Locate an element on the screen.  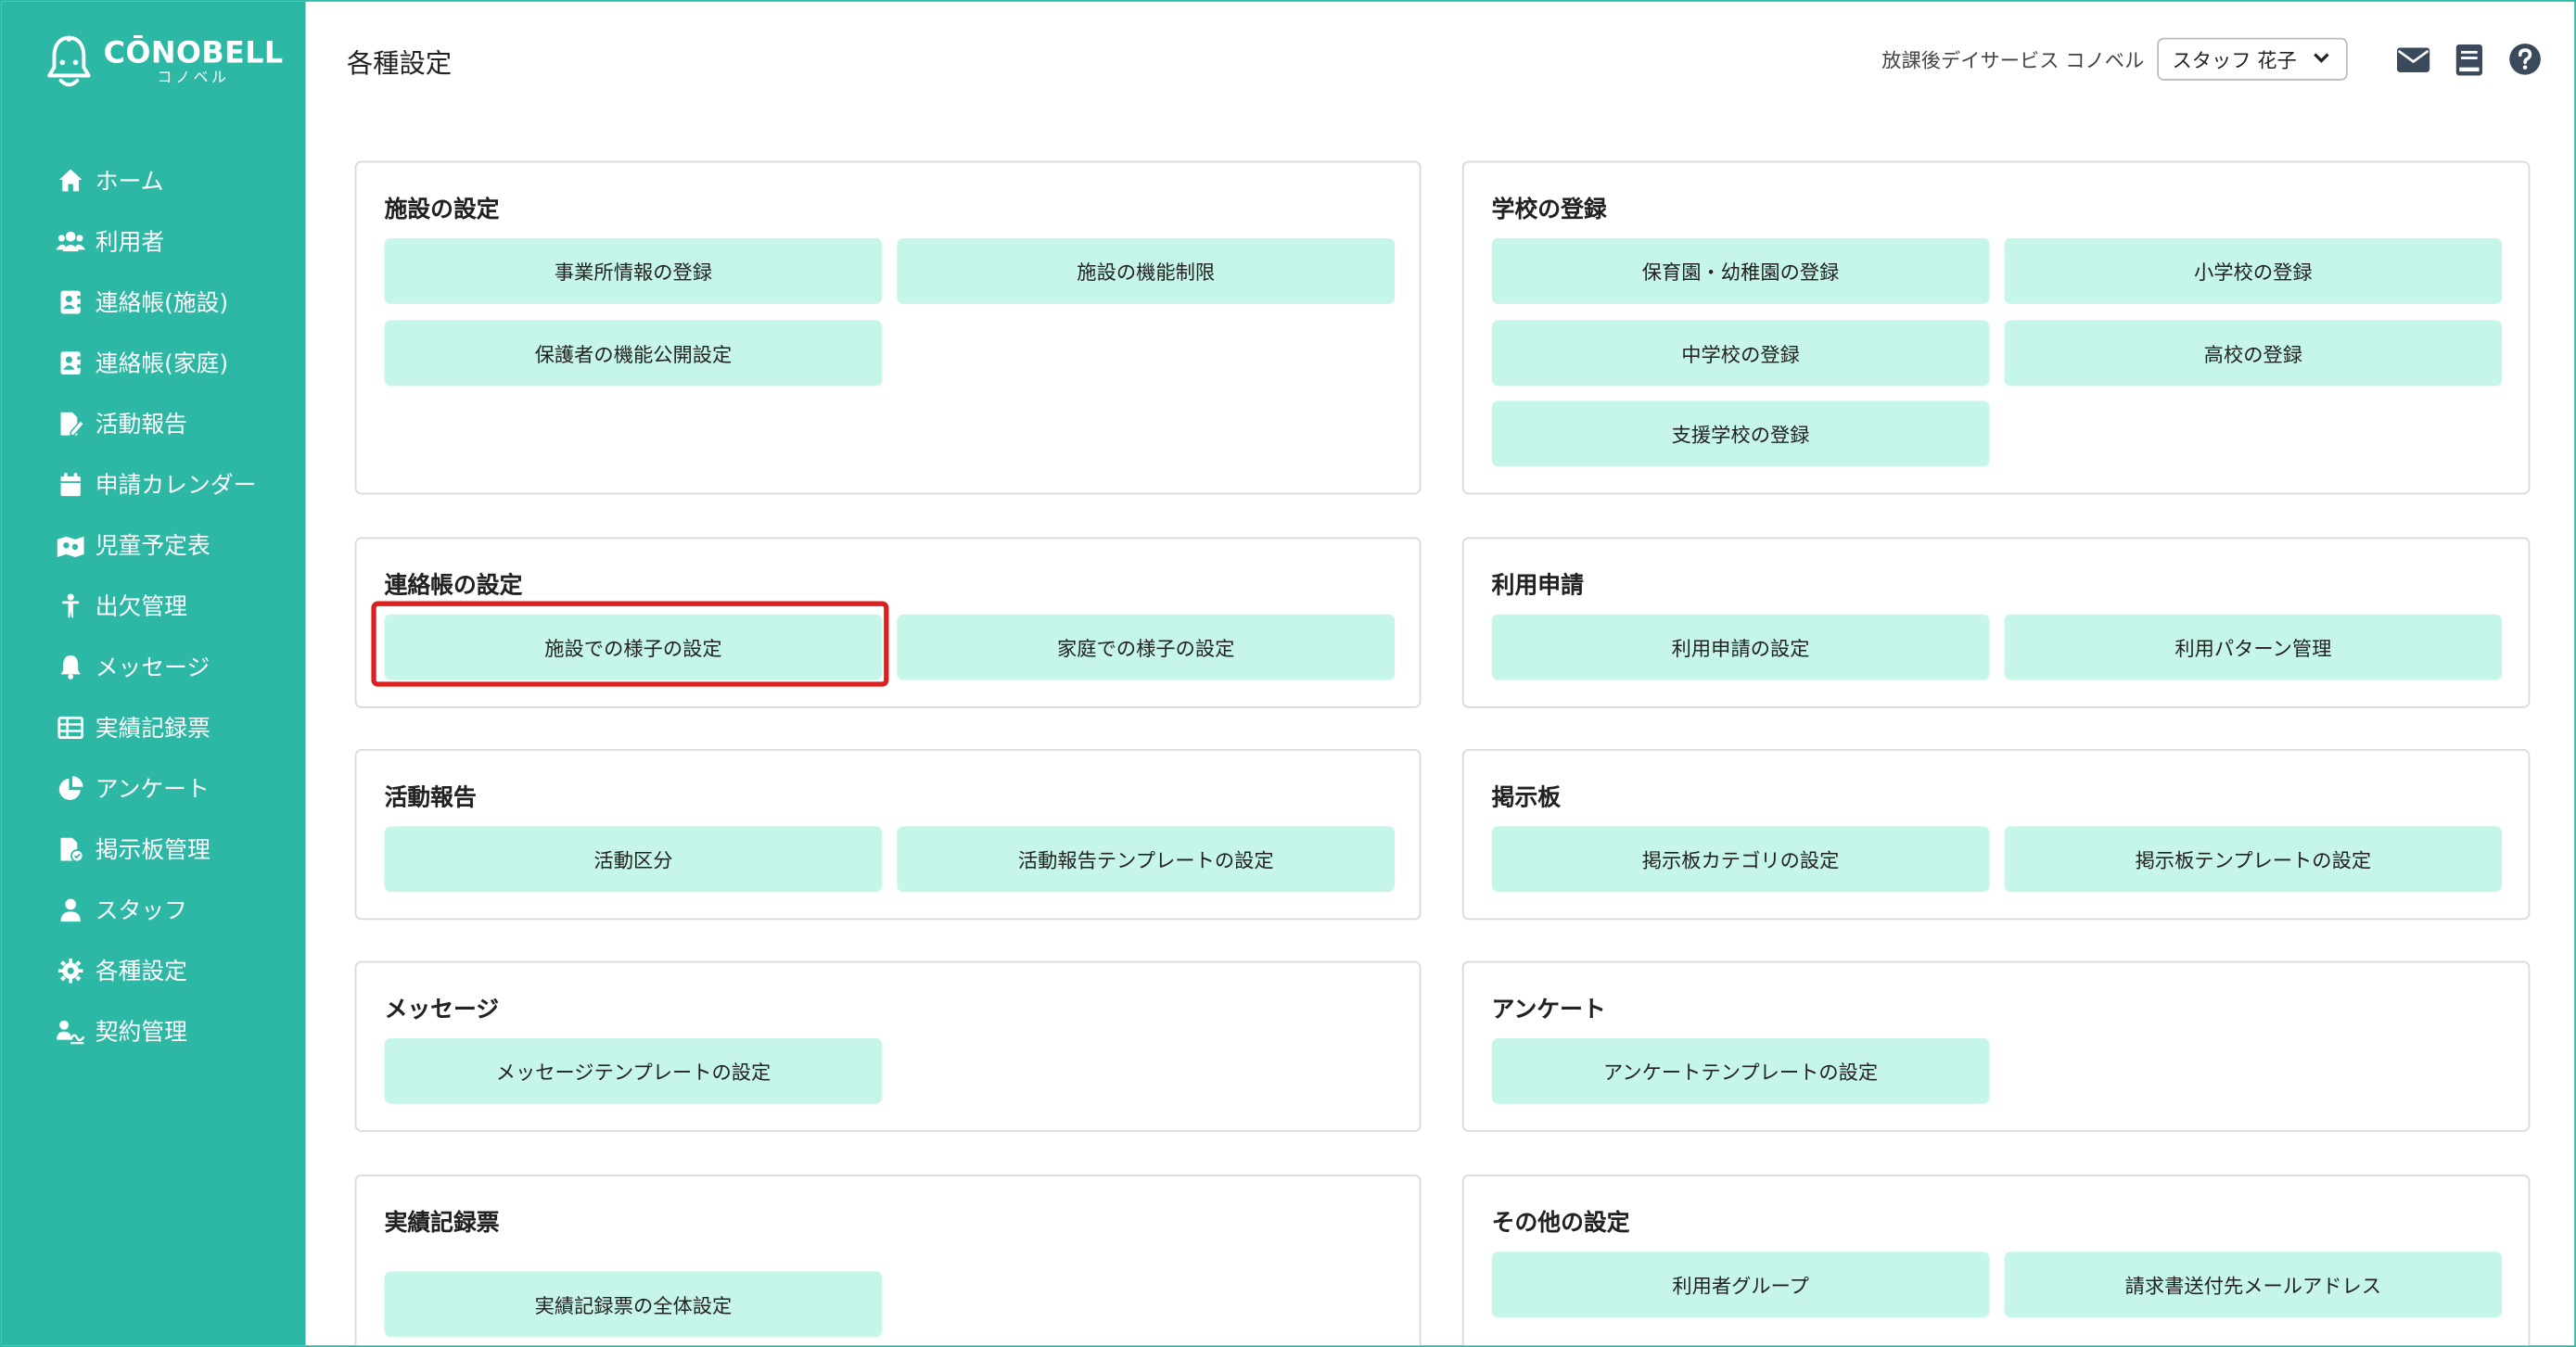
activity-category-button: 活動区分 is located at coordinates (633, 859).